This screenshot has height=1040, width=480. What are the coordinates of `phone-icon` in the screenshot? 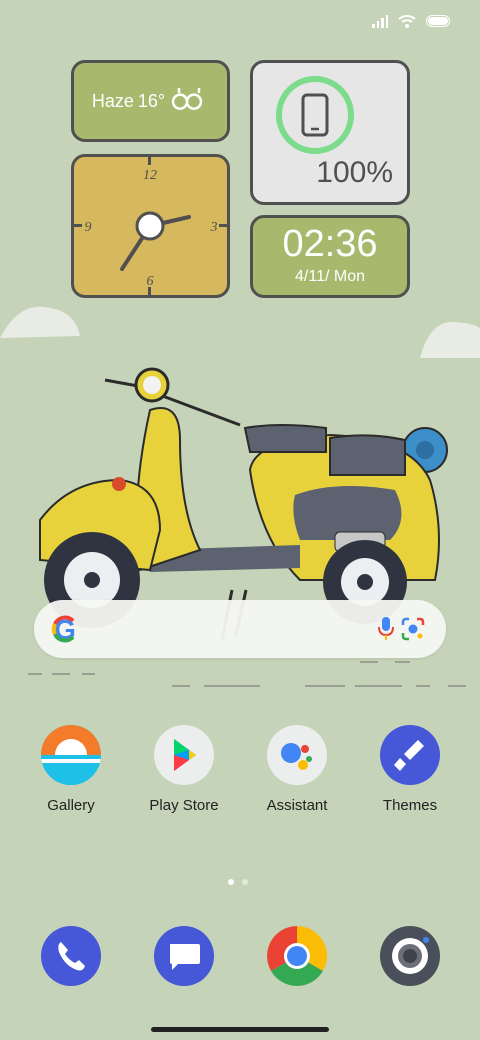 It's located at (71, 956).